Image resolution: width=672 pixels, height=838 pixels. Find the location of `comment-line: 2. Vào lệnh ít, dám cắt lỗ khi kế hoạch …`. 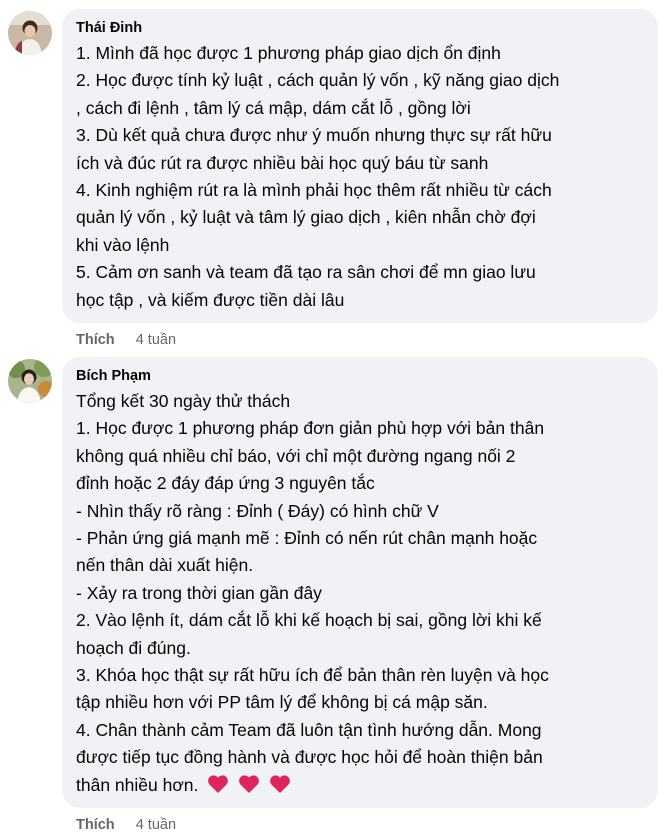

comment-line: 2. Vào lệnh ít, dám cắt lỗ khi kế hoạch … is located at coordinates (309, 620).